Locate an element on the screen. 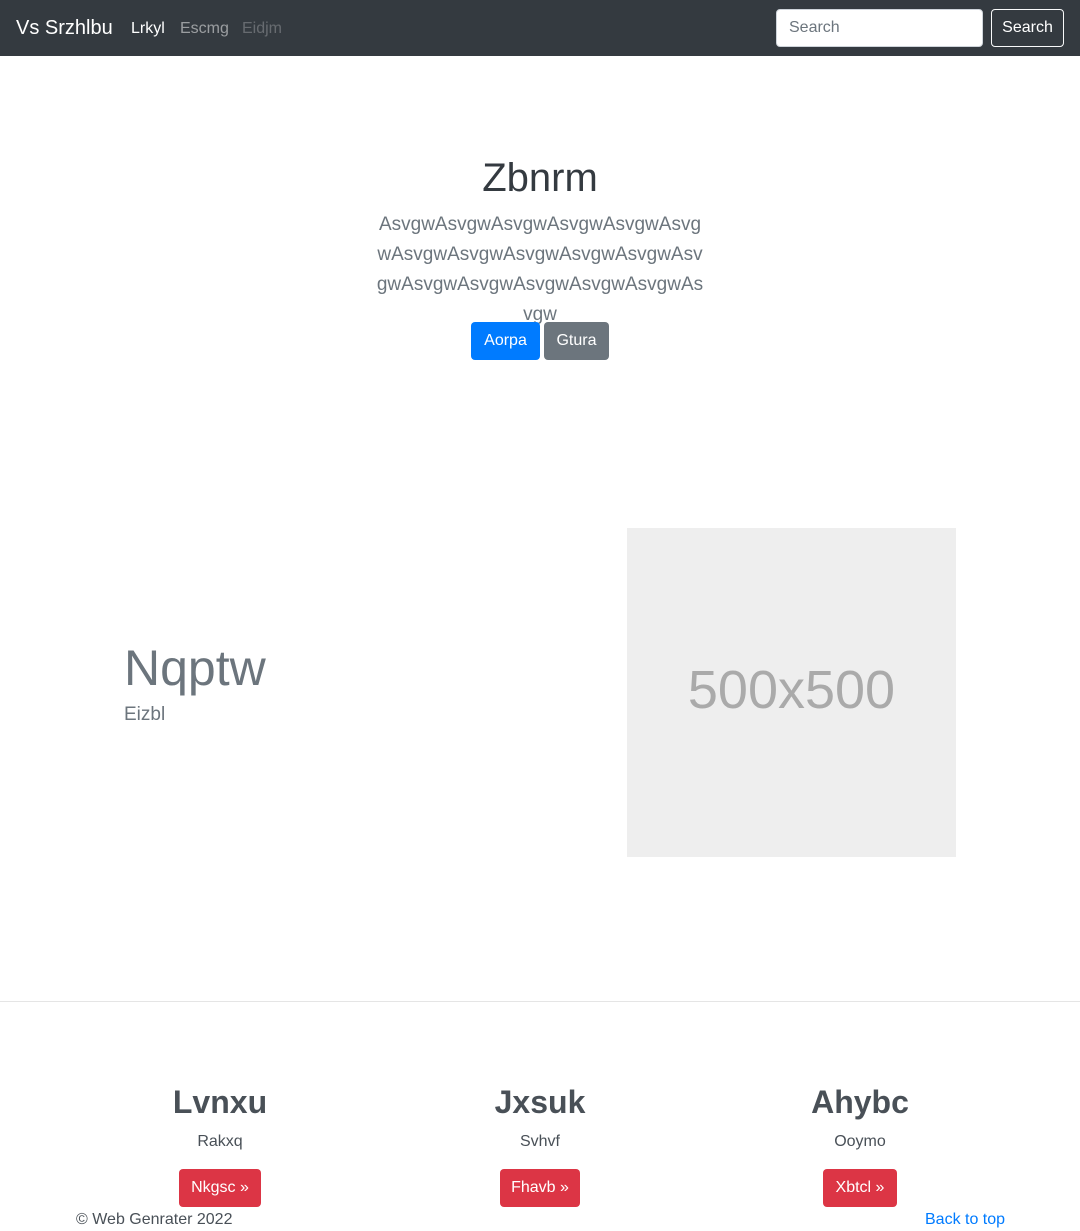 This screenshot has width=1080, height=1231. nav-link-lrkyl: Lrkyl is located at coordinates (148, 29).